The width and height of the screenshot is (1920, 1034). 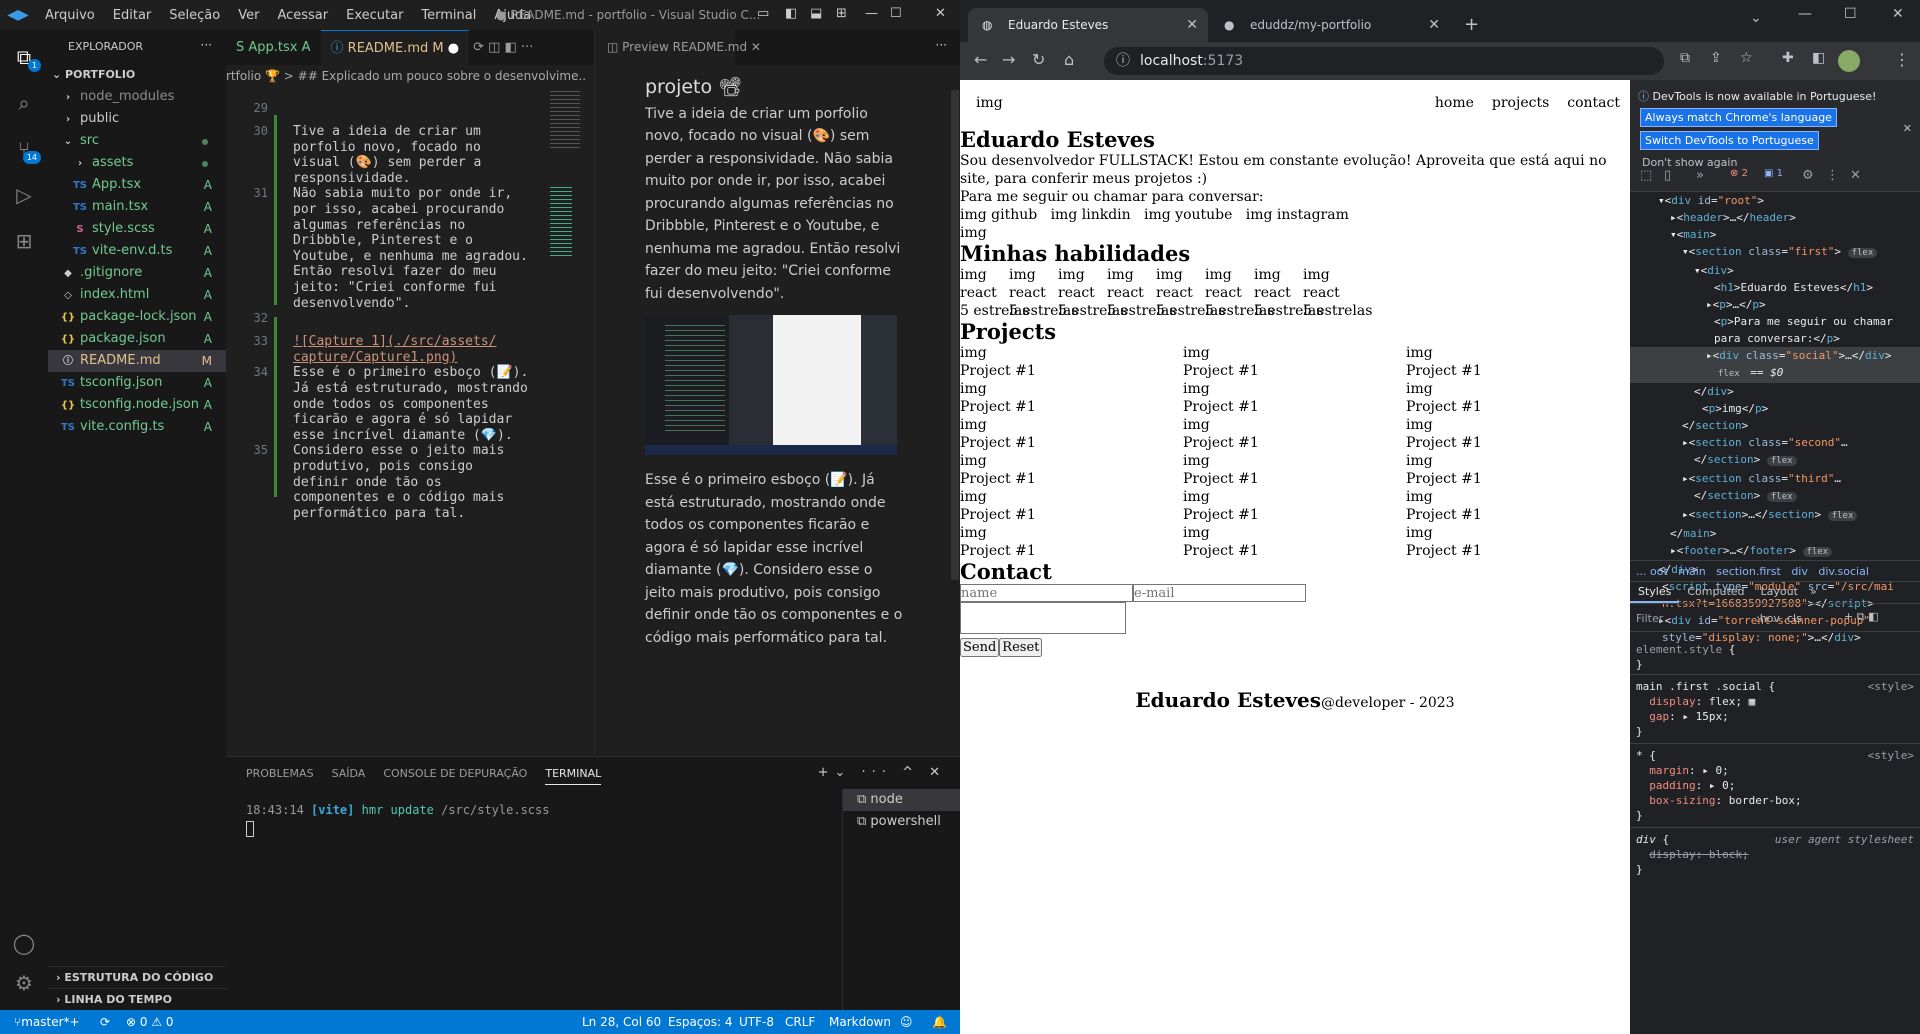 What do you see at coordinates (24, 103) in the screenshot?
I see `search-icon: ⌕` at bounding box center [24, 103].